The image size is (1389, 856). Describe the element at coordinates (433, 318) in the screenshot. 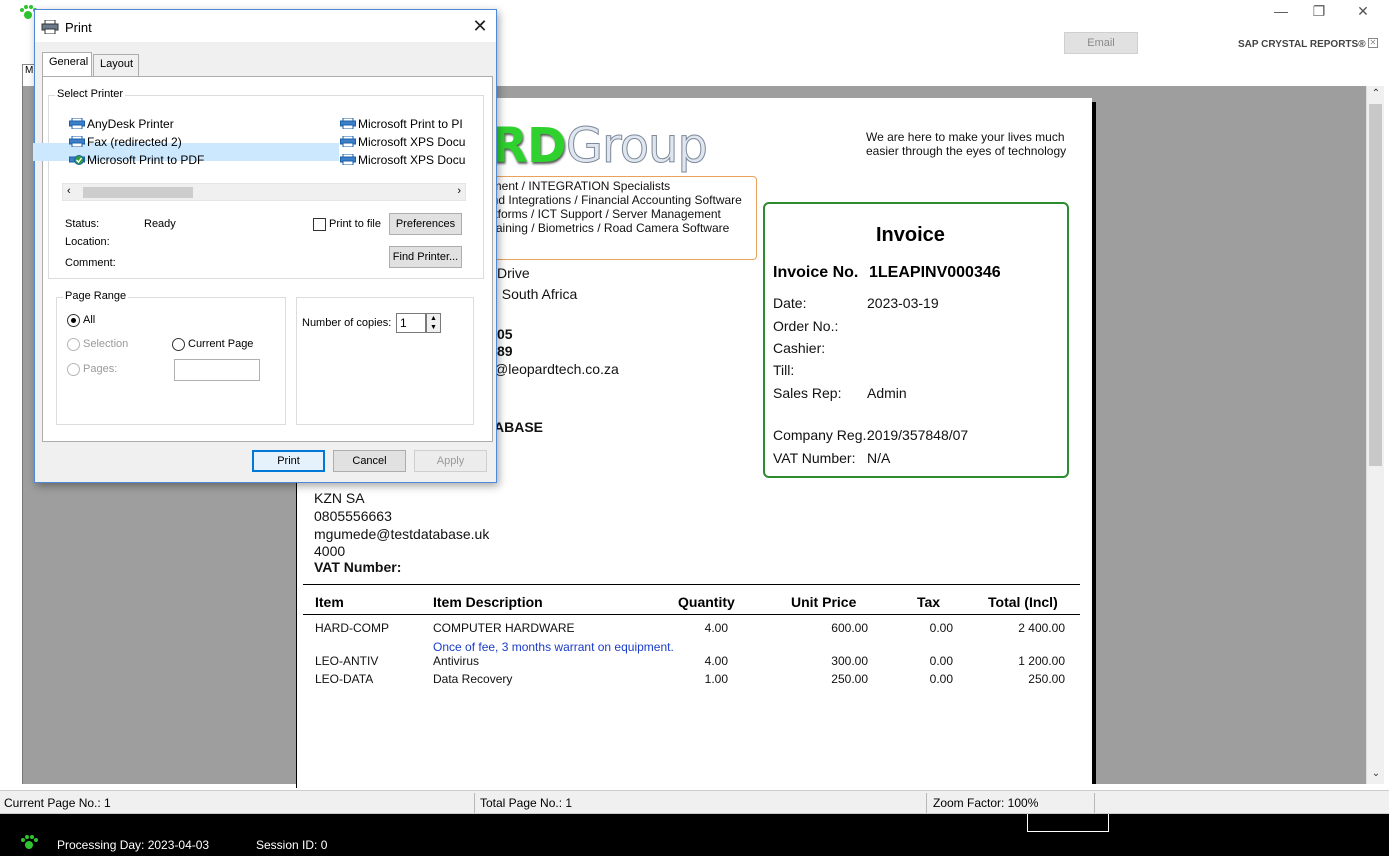

I see `spin-up-icon: ▲` at that location.